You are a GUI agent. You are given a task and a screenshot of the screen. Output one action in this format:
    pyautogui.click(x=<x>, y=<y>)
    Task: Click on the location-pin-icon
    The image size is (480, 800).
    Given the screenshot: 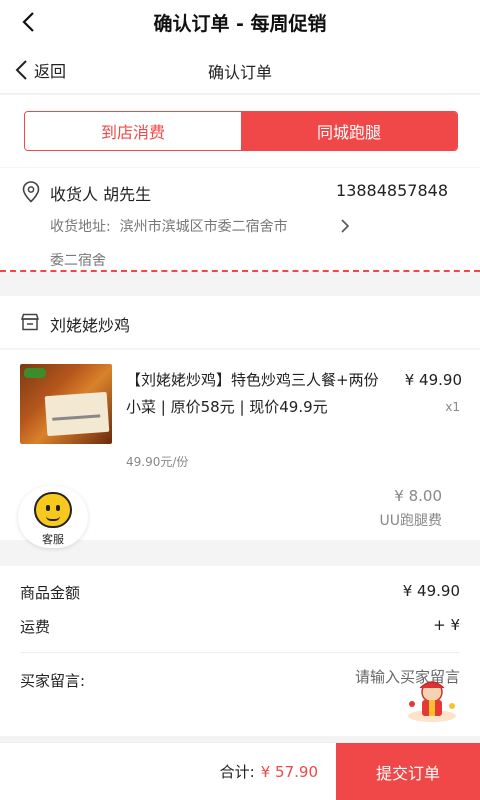 What is the action you would take?
    pyautogui.click(x=31, y=192)
    